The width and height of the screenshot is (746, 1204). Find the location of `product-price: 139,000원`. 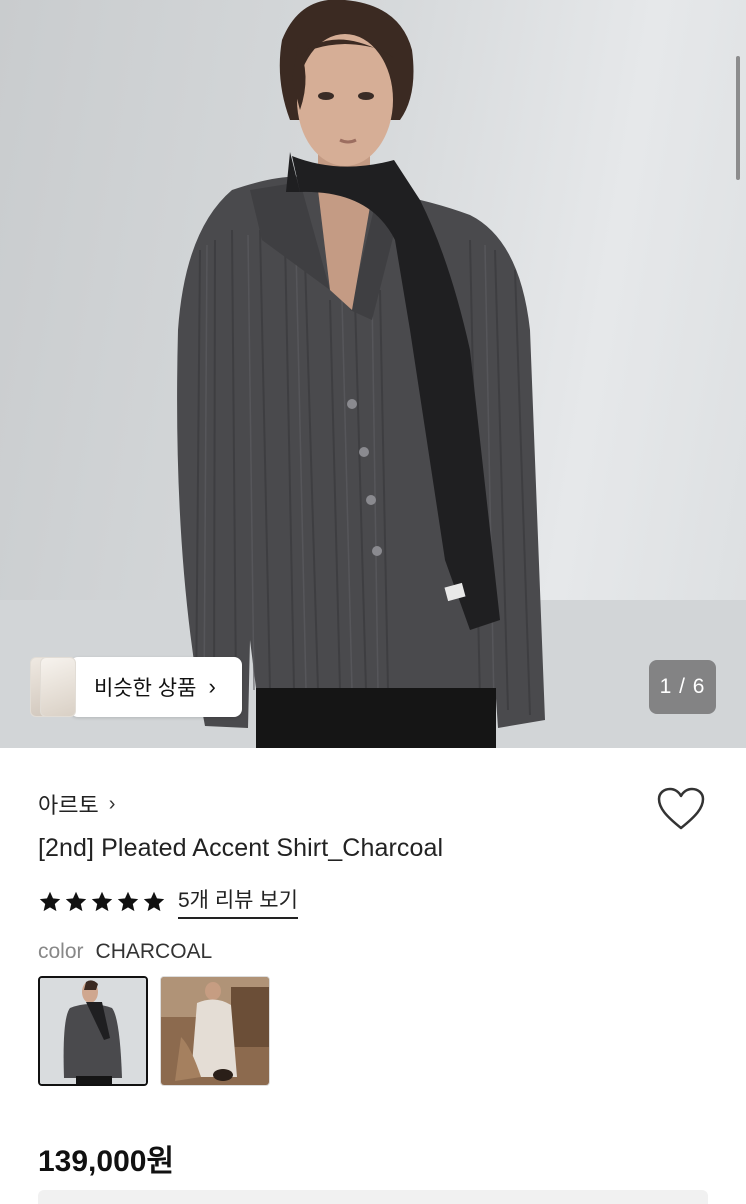

product-price: 139,000원 is located at coordinates (106, 1161).